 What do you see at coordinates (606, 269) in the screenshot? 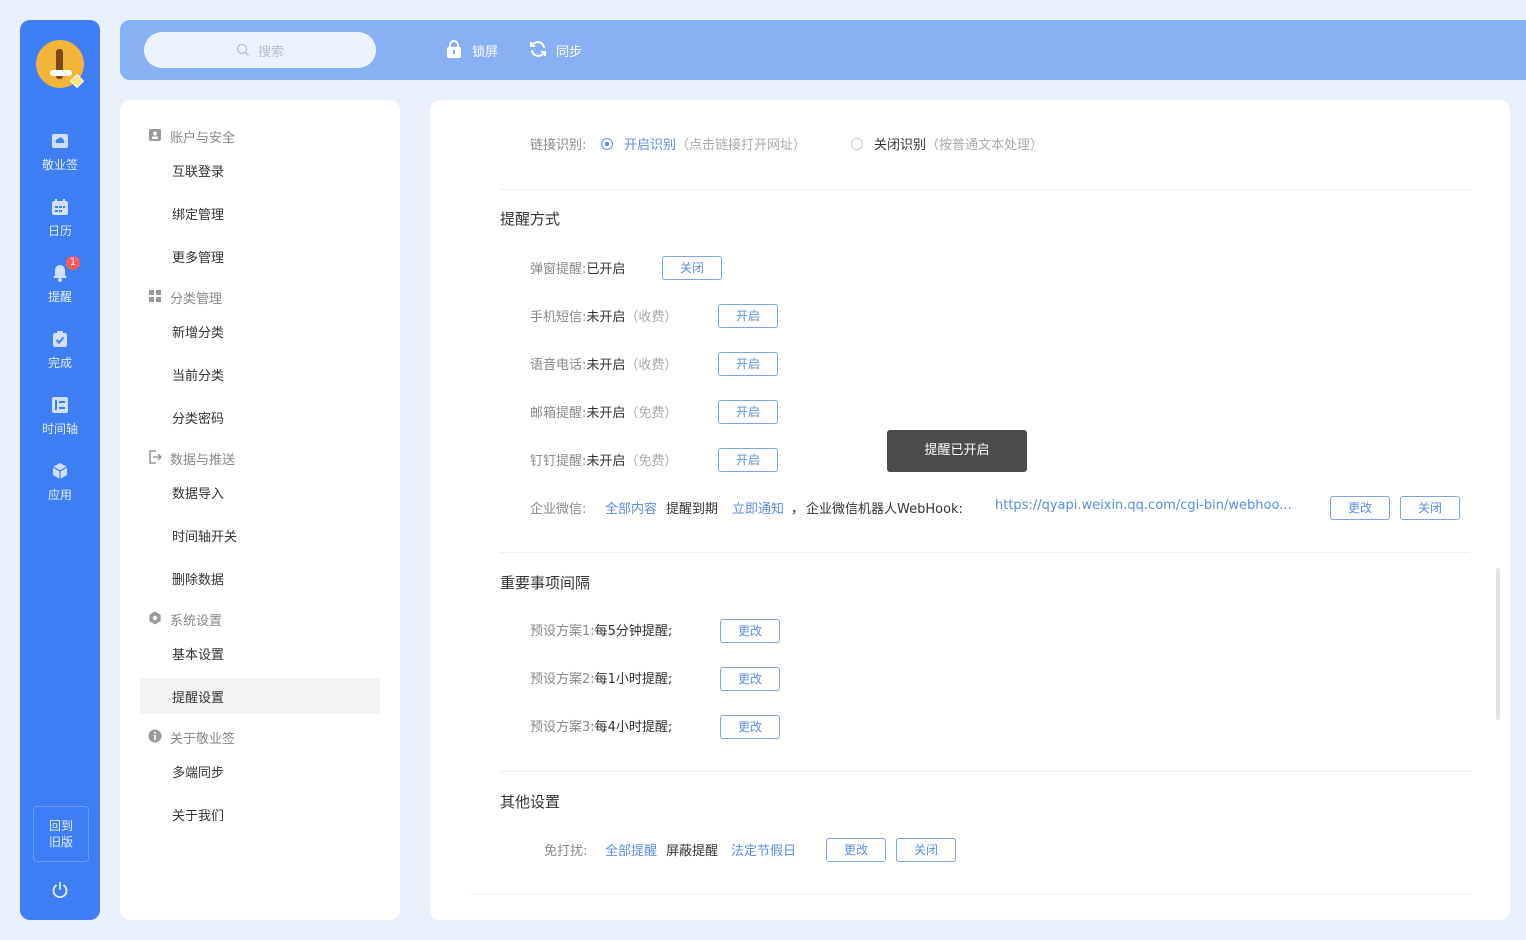
I see `popup-status: 已开启` at bounding box center [606, 269].